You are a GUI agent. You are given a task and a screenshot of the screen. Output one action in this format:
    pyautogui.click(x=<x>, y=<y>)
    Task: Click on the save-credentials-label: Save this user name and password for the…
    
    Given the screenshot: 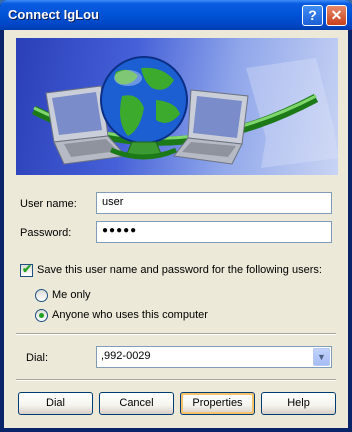 What is the action you would take?
    pyautogui.click(x=179, y=270)
    